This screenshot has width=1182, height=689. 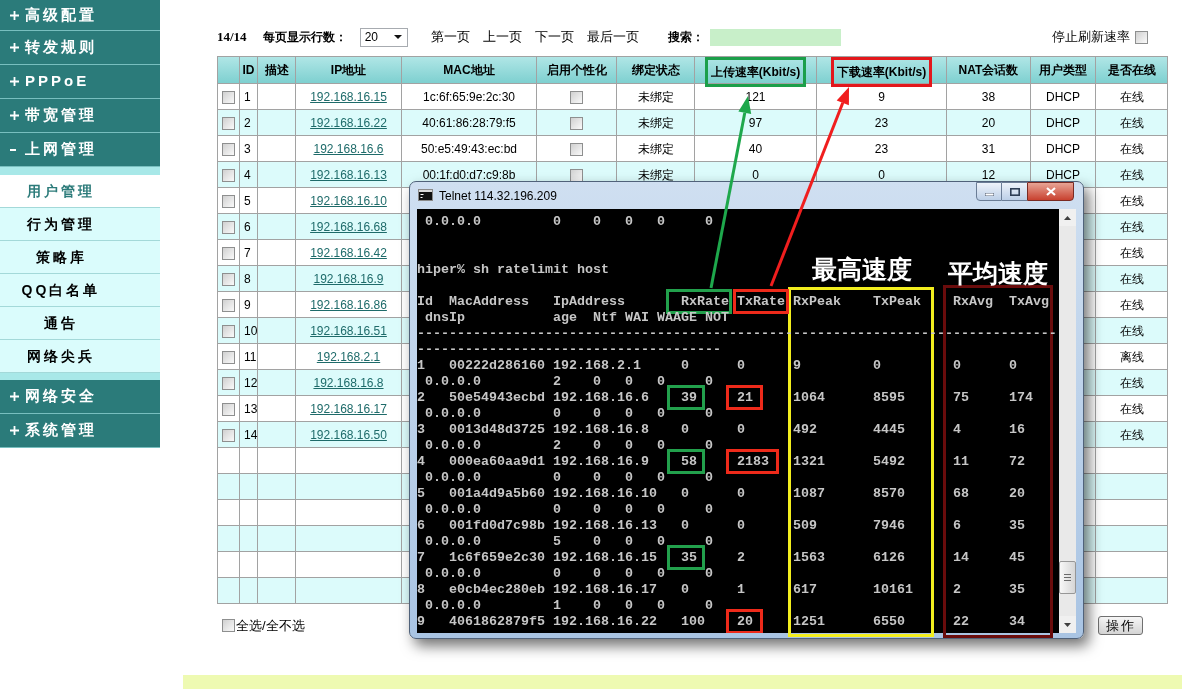 What do you see at coordinates (961, 397) in the screenshot?
I see `terminal-value: 75` at bounding box center [961, 397].